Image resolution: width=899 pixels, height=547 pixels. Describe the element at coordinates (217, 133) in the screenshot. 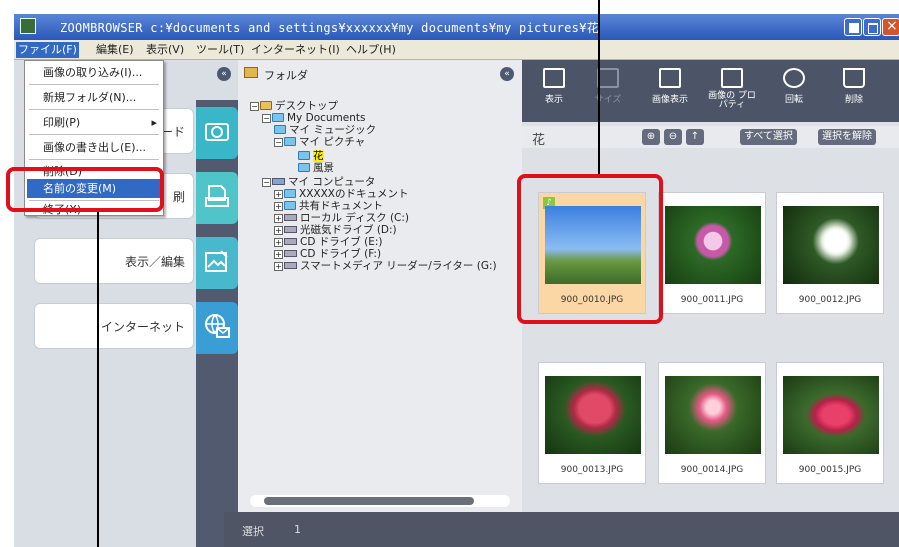

I see `camera-icon` at that location.